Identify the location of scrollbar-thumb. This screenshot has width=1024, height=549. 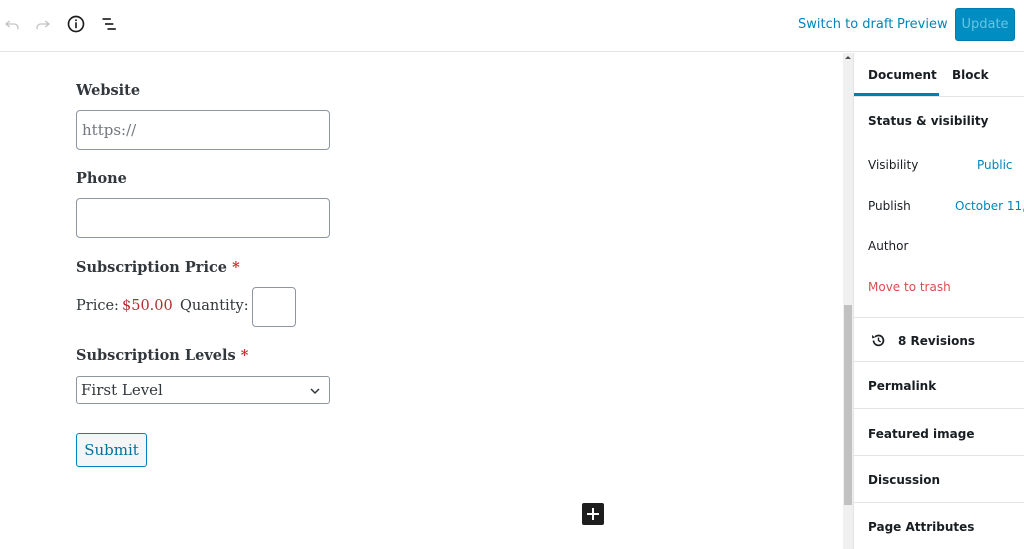
(848, 405).